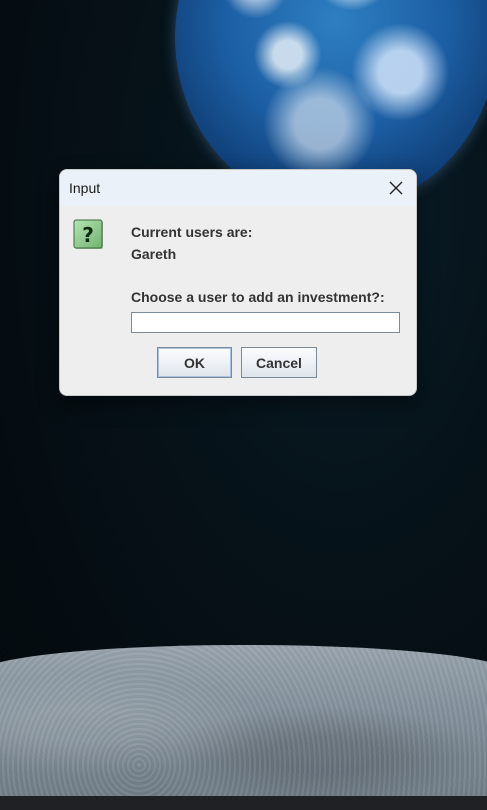 The image size is (487, 810). I want to click on dialog-title: Input, so click(85, 188).